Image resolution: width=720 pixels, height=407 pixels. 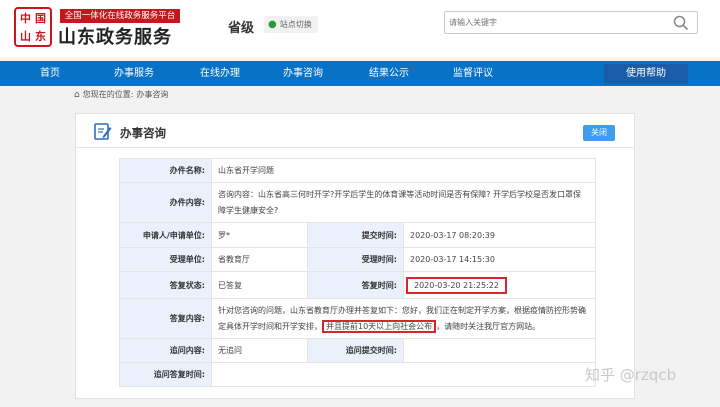 I want to click on accept-time-label: 受理时间:, so click(x=355, y=259).